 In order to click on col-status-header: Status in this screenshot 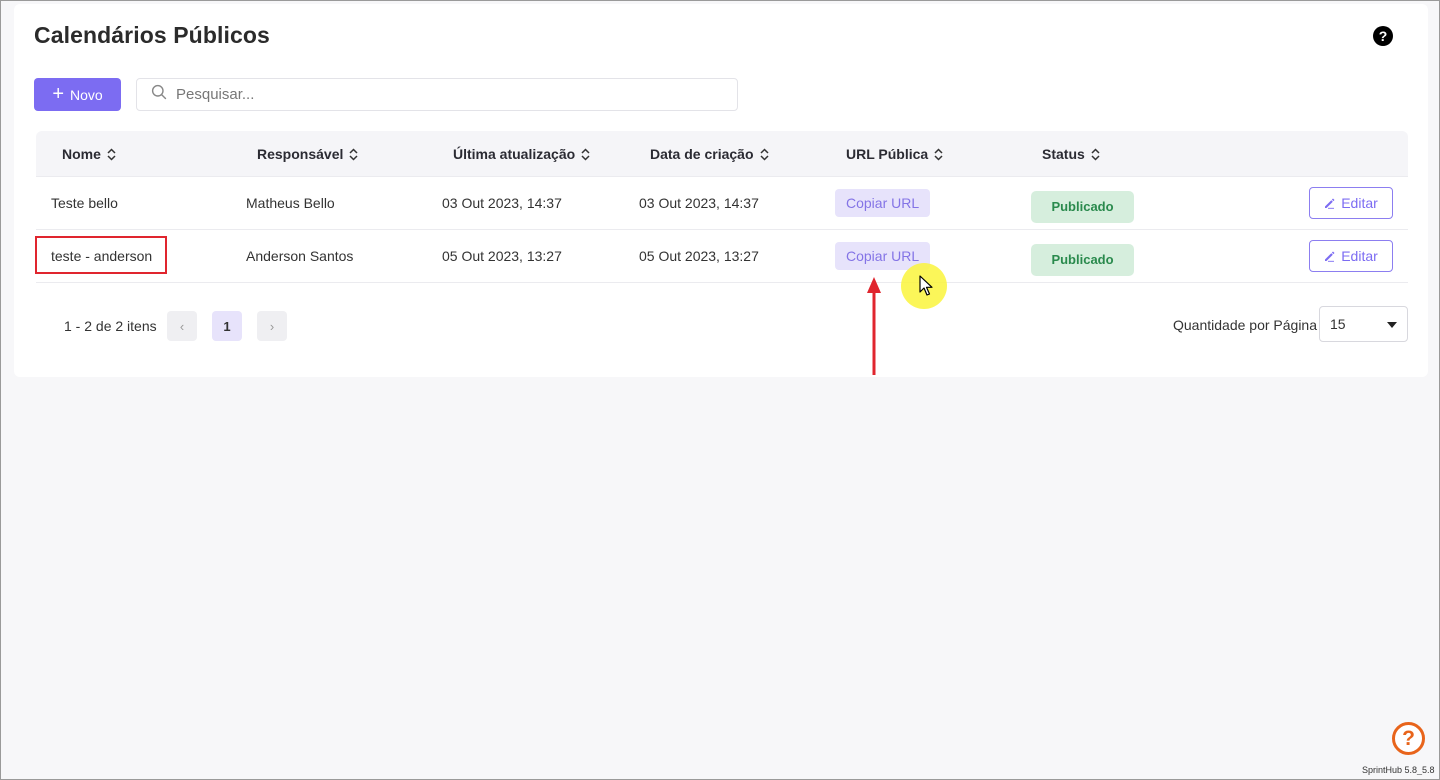, I will do `click(1071, 154)`.